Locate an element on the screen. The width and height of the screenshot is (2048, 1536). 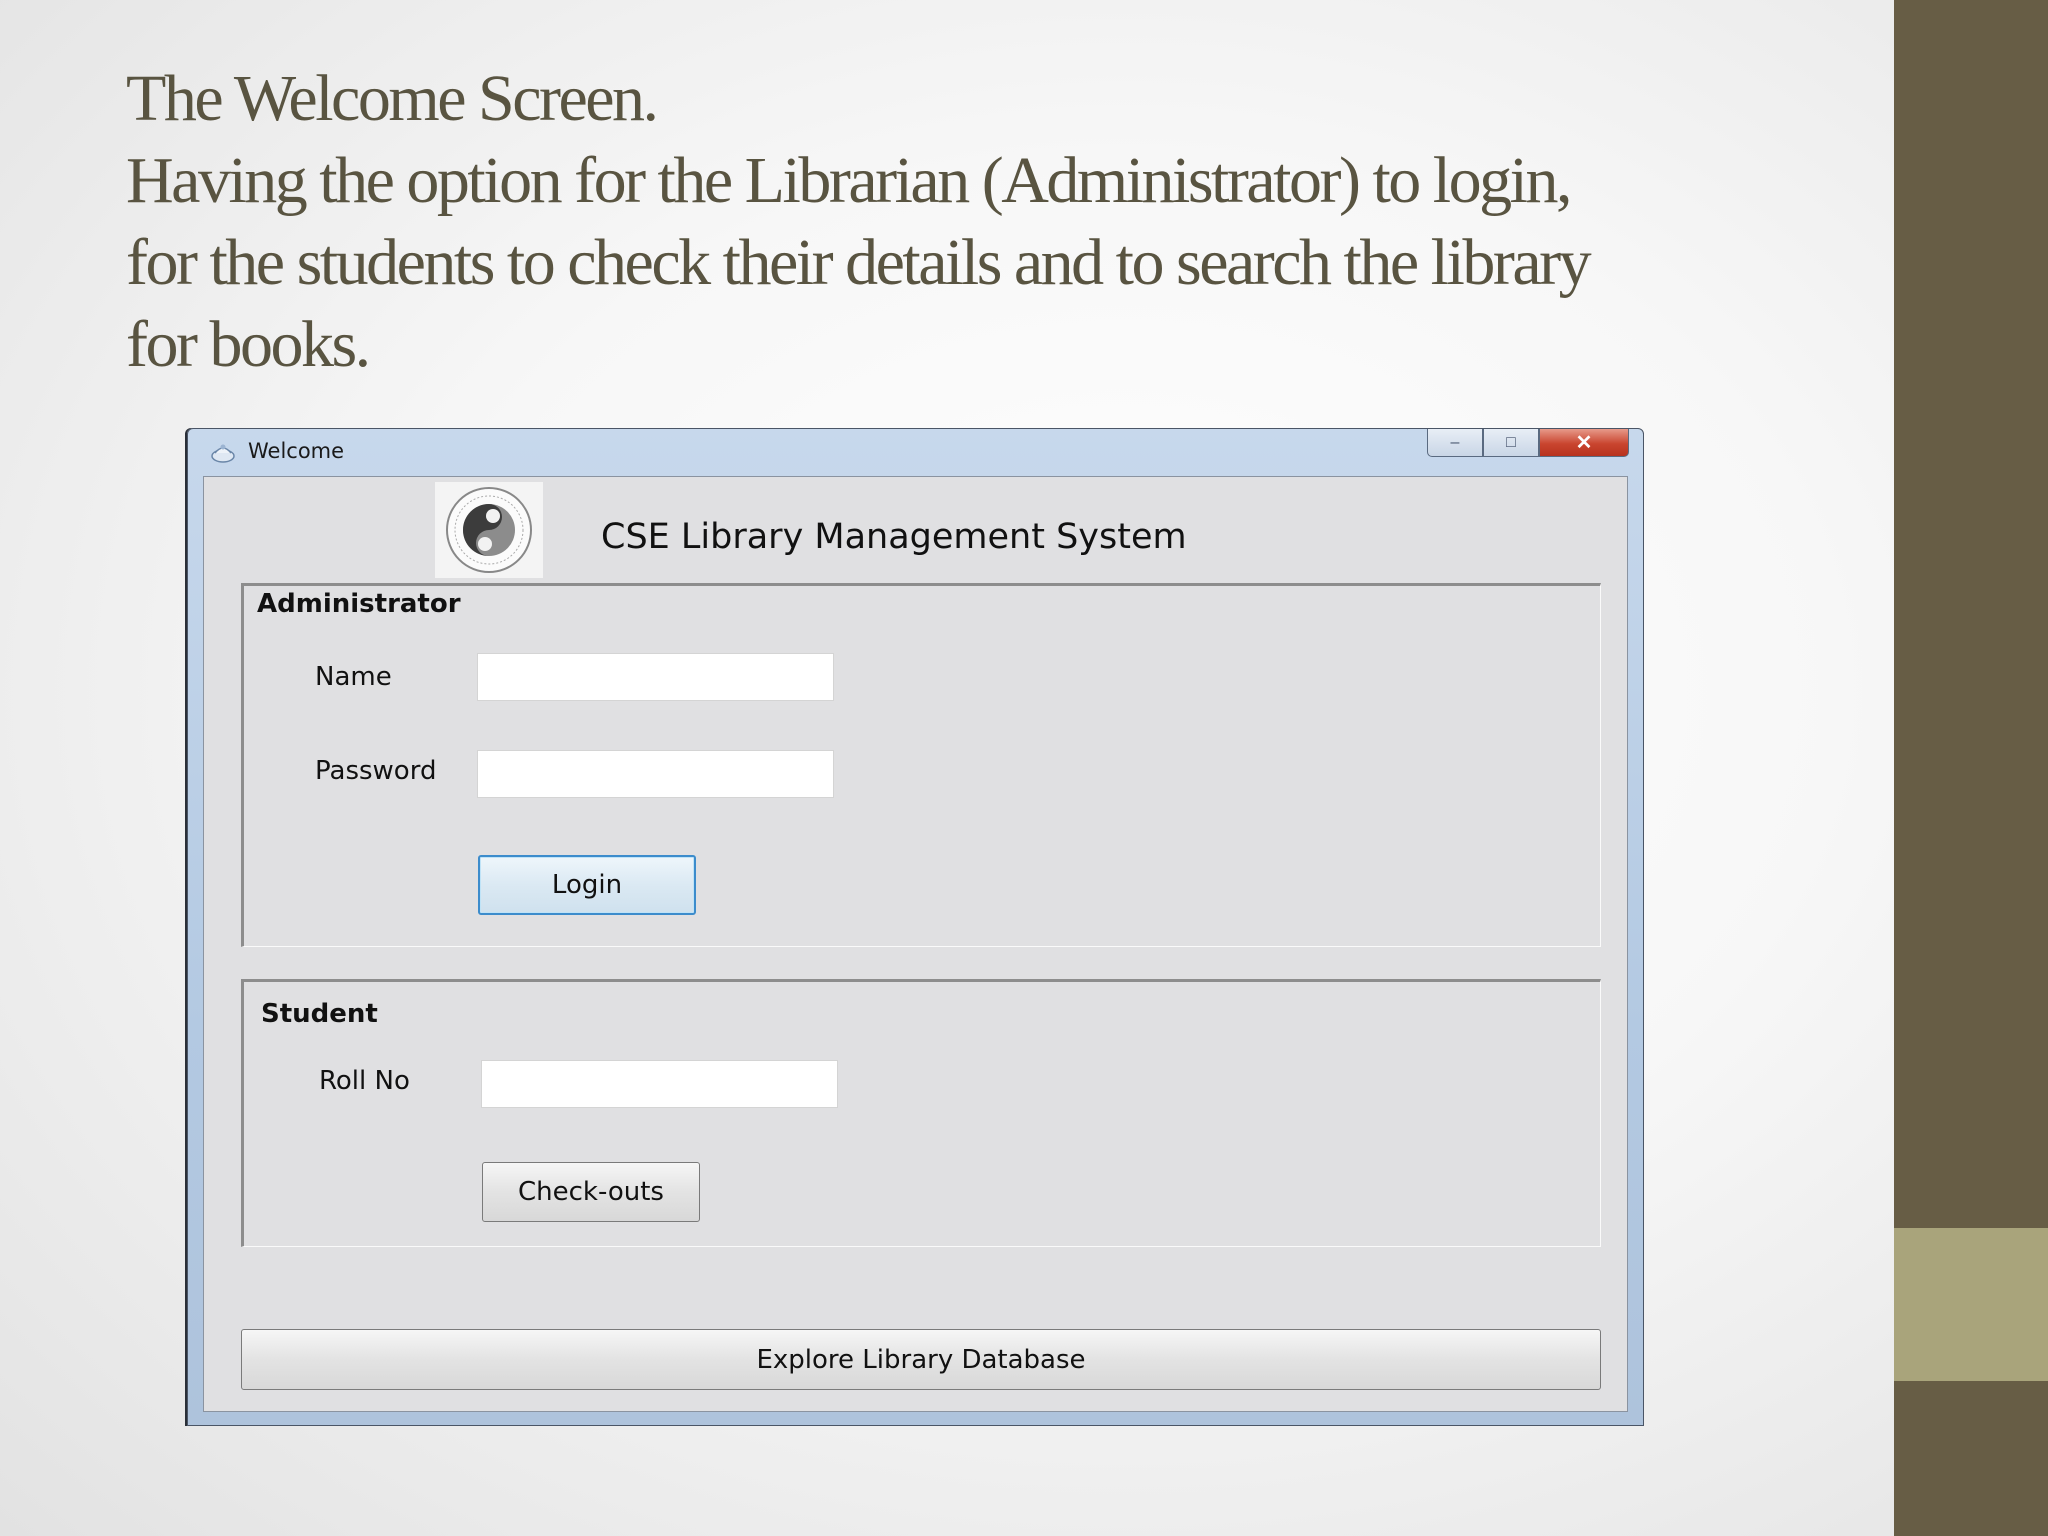
slide-title-line: The Welcome Screen. is located at coordinates (392, 98).